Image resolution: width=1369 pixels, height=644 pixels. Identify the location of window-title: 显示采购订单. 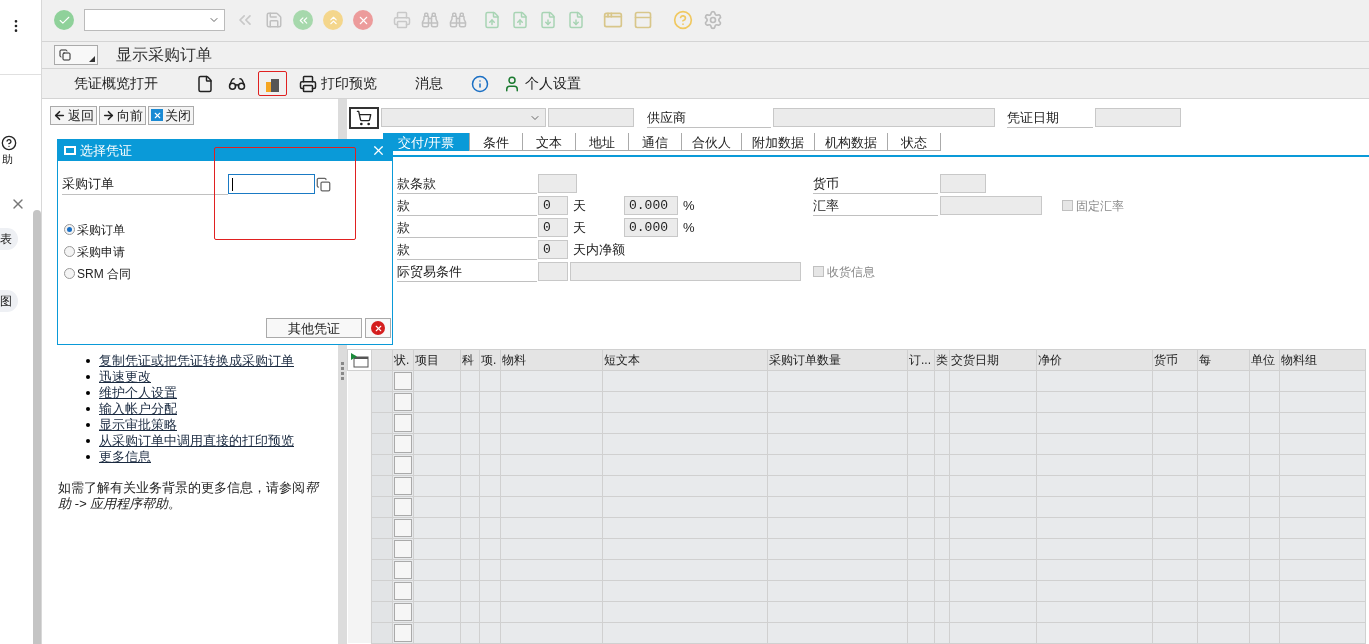
(164, 55).